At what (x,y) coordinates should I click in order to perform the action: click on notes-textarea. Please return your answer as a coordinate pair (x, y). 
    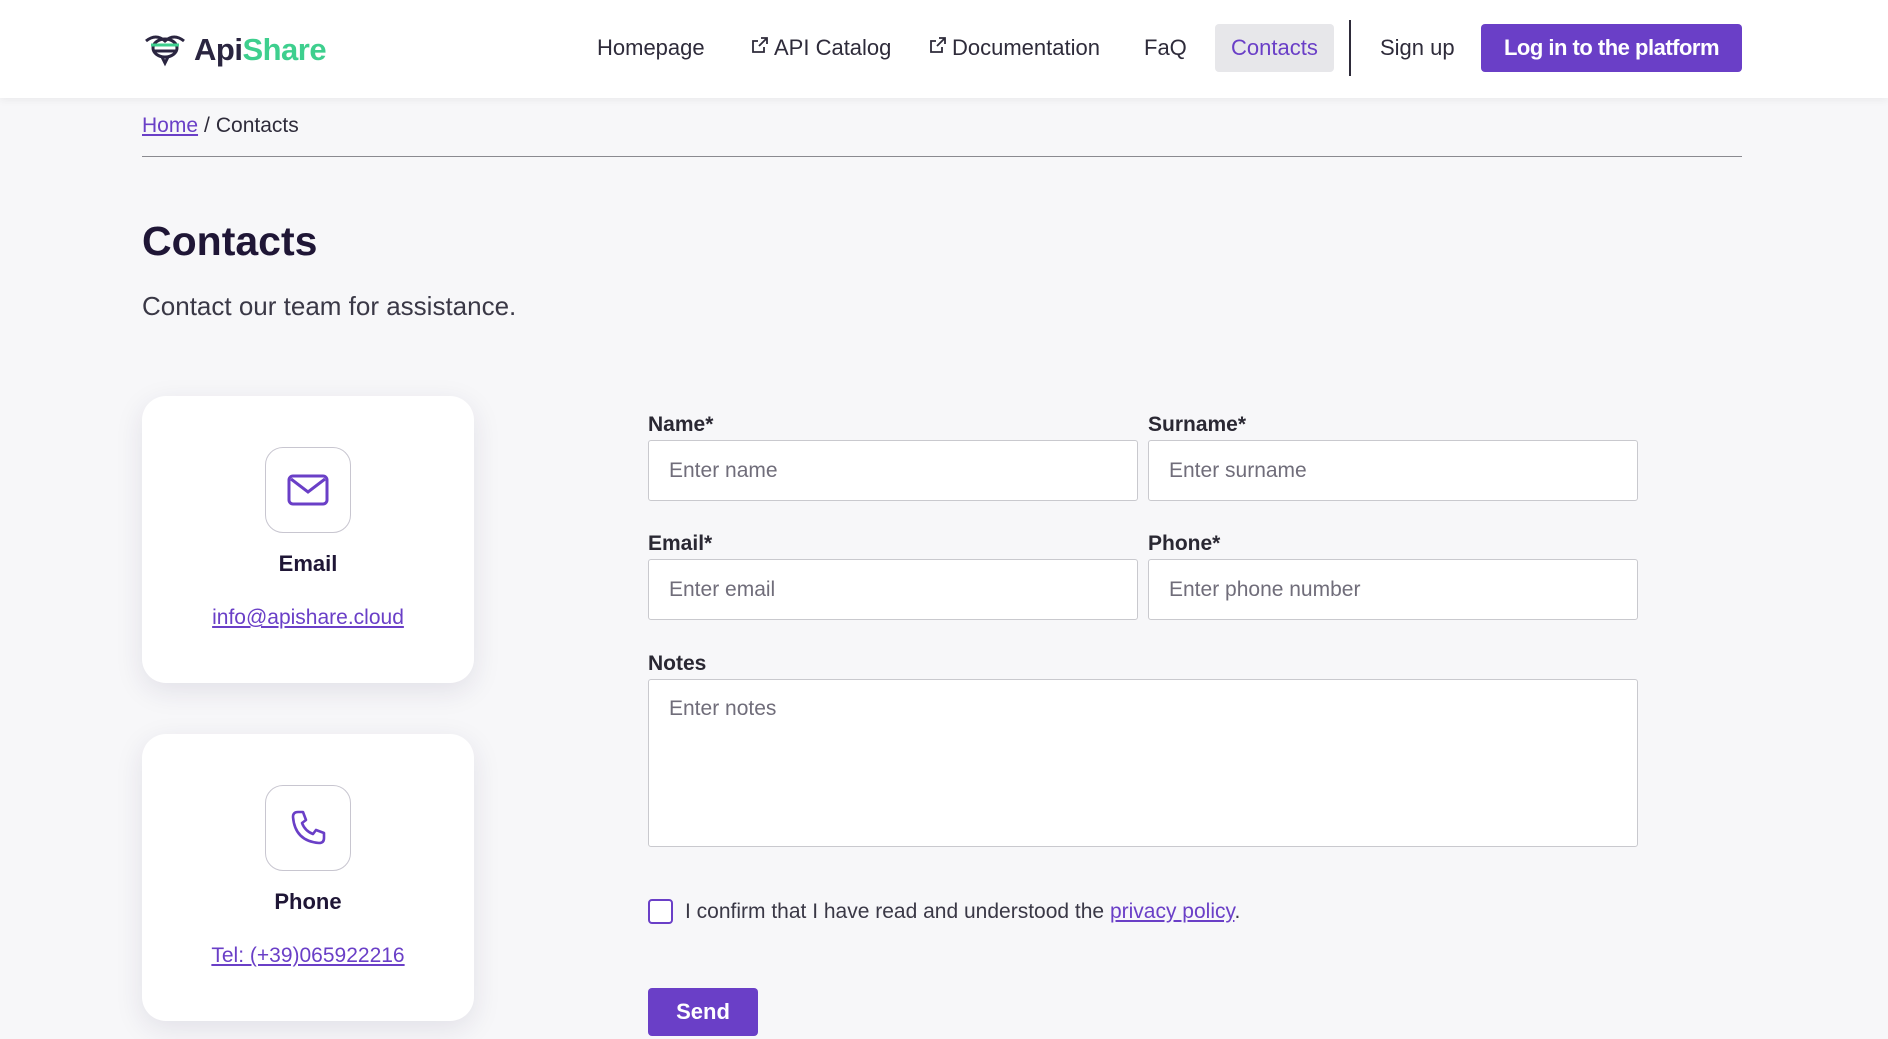
    Looking at the image, I should click on (1143, 763).